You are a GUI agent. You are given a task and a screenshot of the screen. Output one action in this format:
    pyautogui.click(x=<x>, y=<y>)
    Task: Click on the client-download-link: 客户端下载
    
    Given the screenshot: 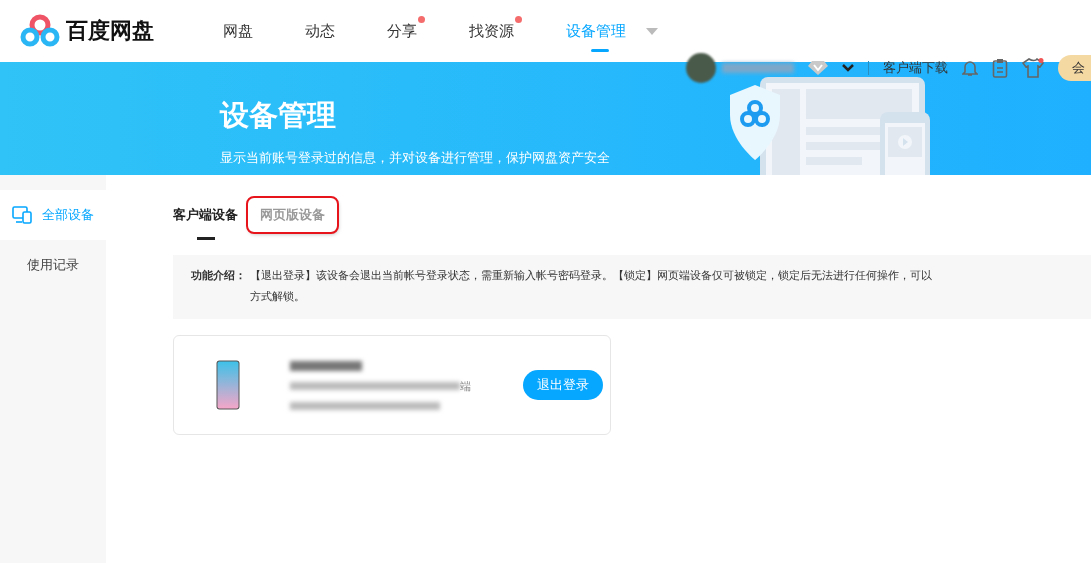 What is the action you would take?
    pyautogui.click(x=915, y=68)
    